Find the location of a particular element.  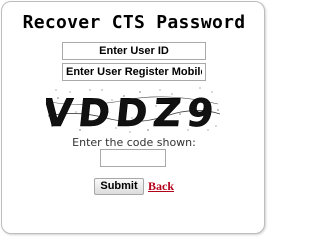

captcha-text: VDDZ9 is located at coordinates (134, 112).